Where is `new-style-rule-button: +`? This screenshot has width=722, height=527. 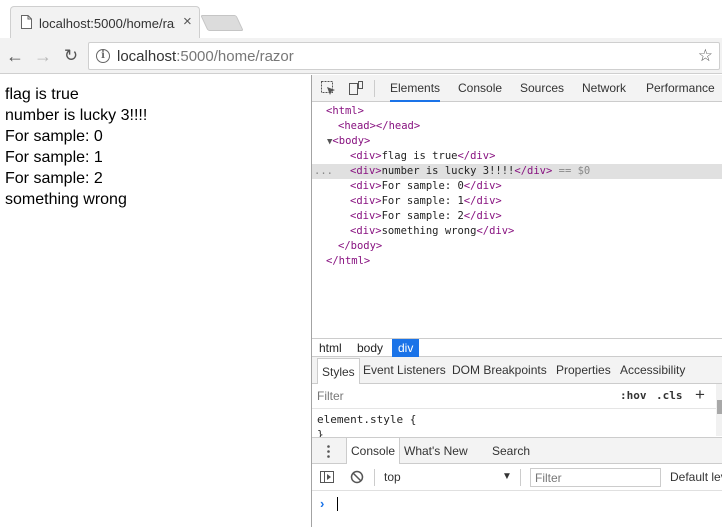 new-style-rule-button: + is located at coordinates (700, 395).